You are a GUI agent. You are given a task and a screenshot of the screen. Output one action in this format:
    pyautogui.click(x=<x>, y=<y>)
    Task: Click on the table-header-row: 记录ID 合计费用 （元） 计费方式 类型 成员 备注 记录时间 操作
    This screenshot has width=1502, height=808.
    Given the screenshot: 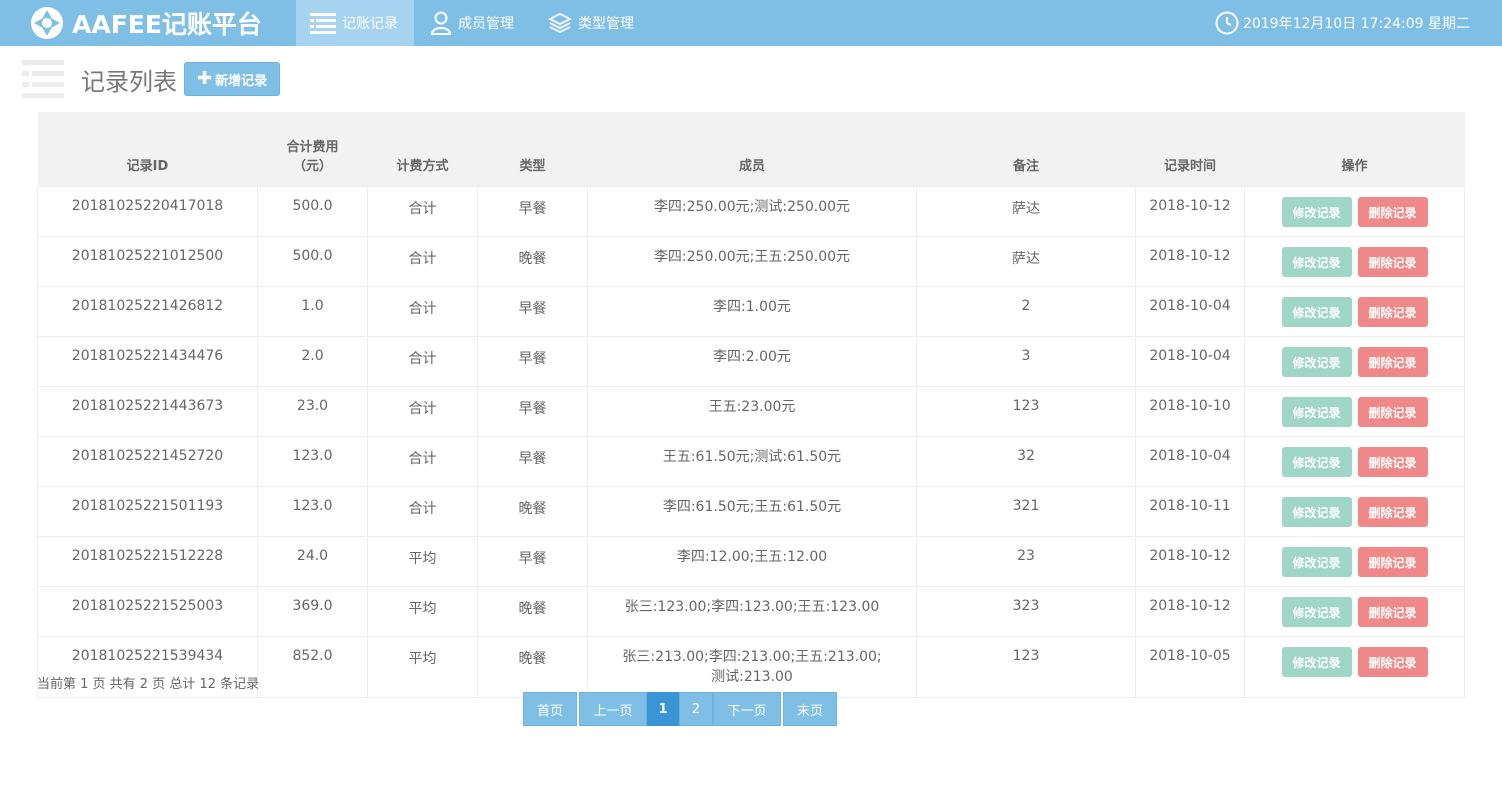 What is the action you would take?
    pyautogui.click(x=751, y=149)
    